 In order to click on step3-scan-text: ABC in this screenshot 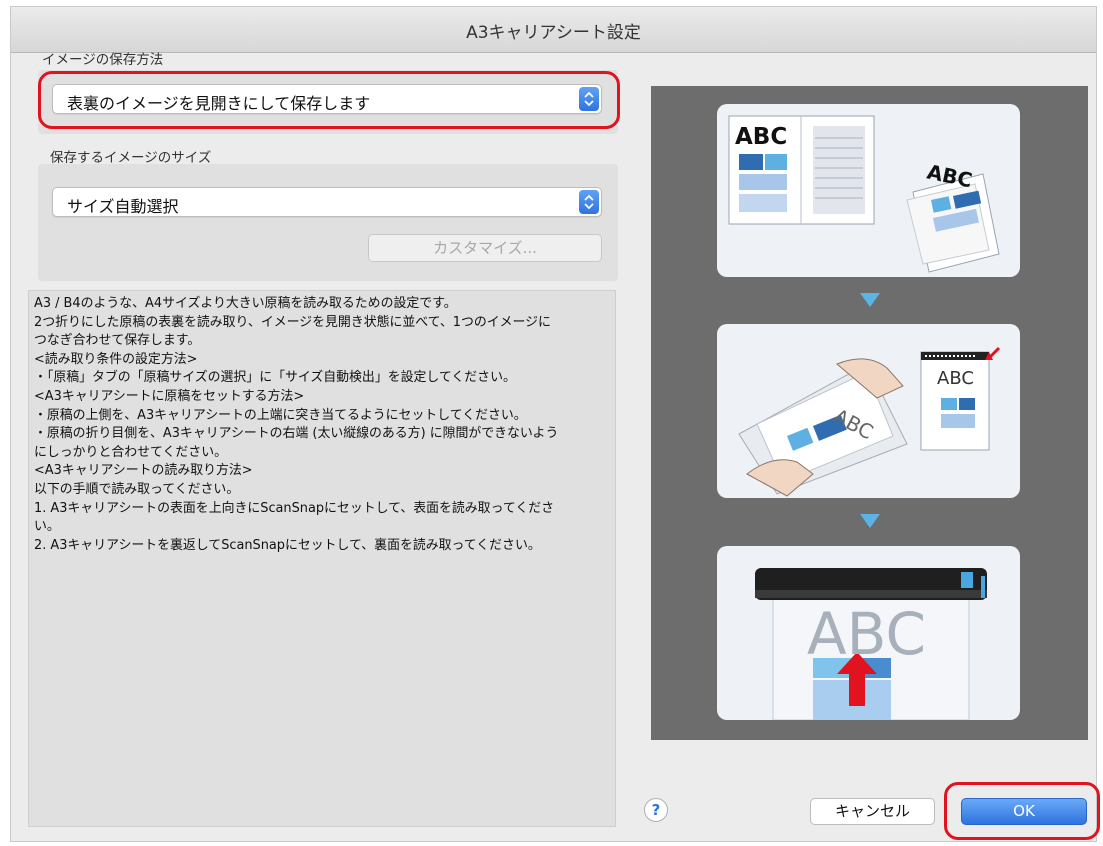, I will do `click(866, 634)`.